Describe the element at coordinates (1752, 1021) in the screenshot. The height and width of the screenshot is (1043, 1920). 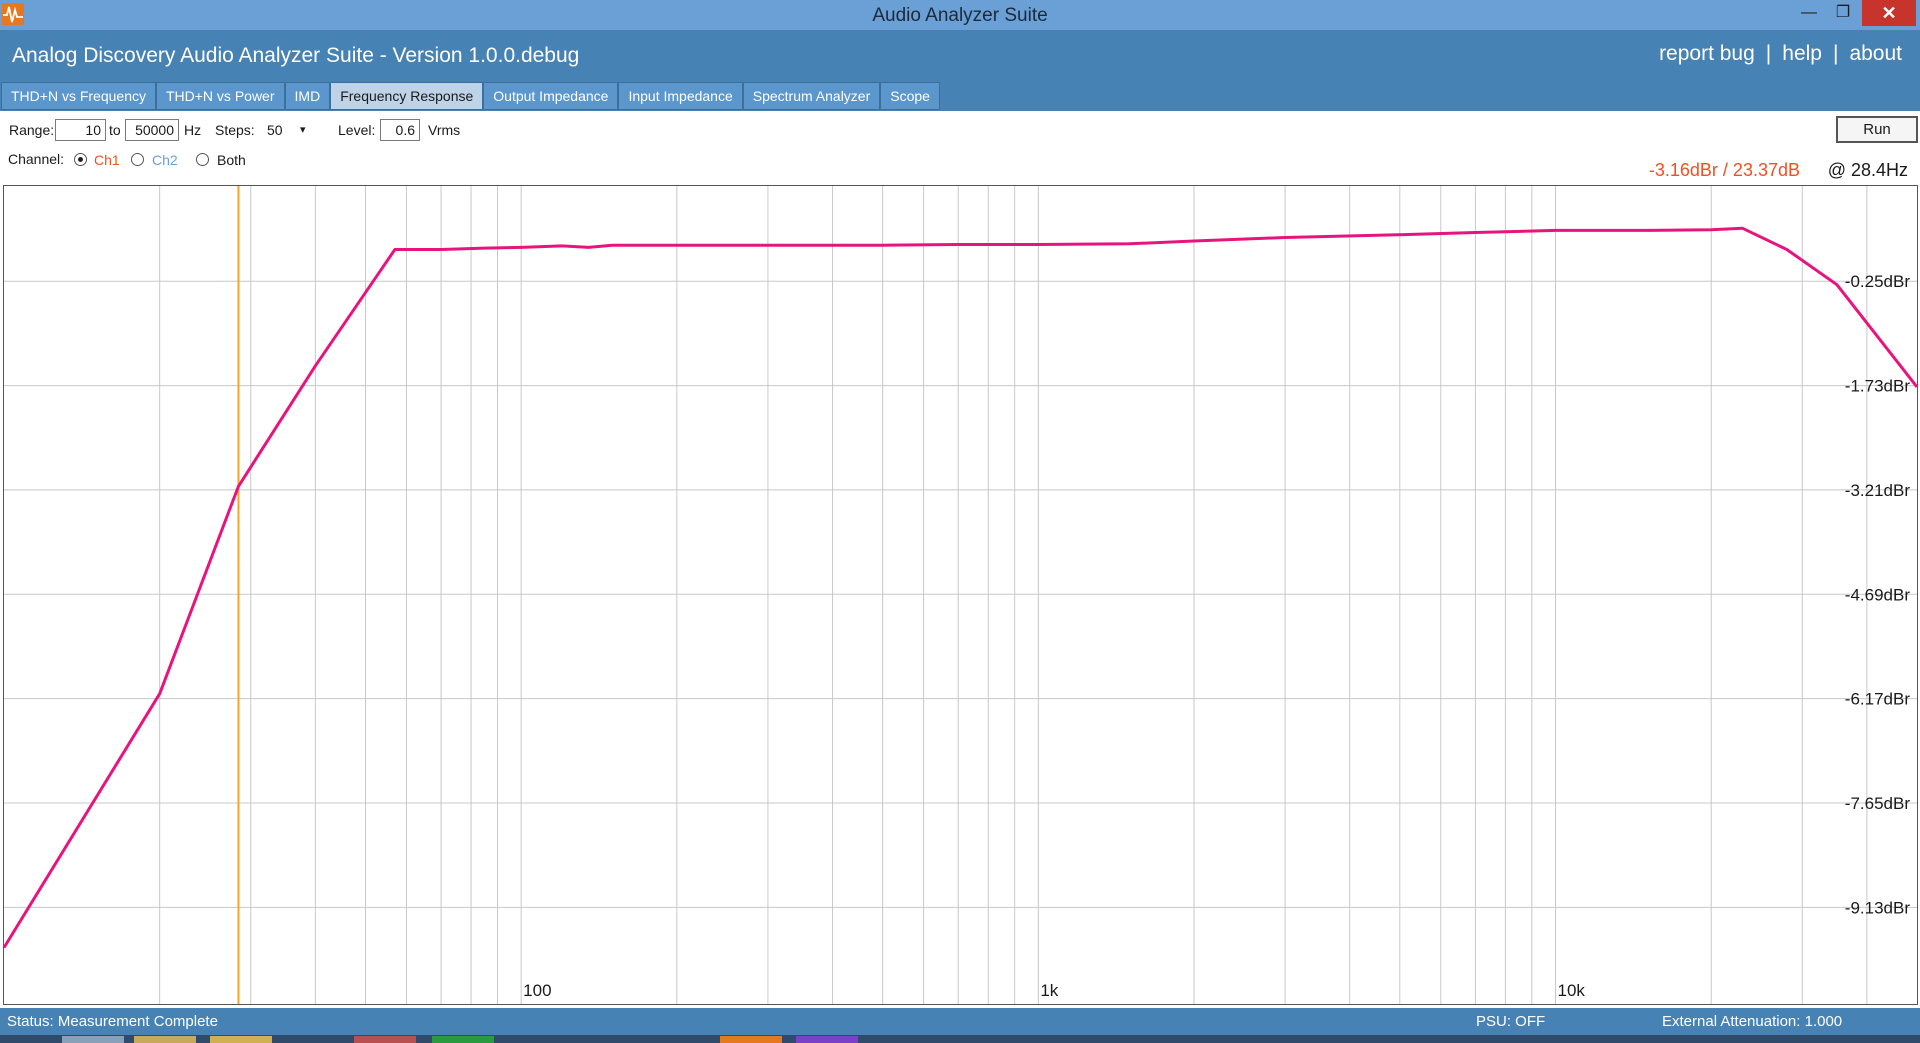
I see `external-attenuation: External Attenuation: 1.000` at that location.